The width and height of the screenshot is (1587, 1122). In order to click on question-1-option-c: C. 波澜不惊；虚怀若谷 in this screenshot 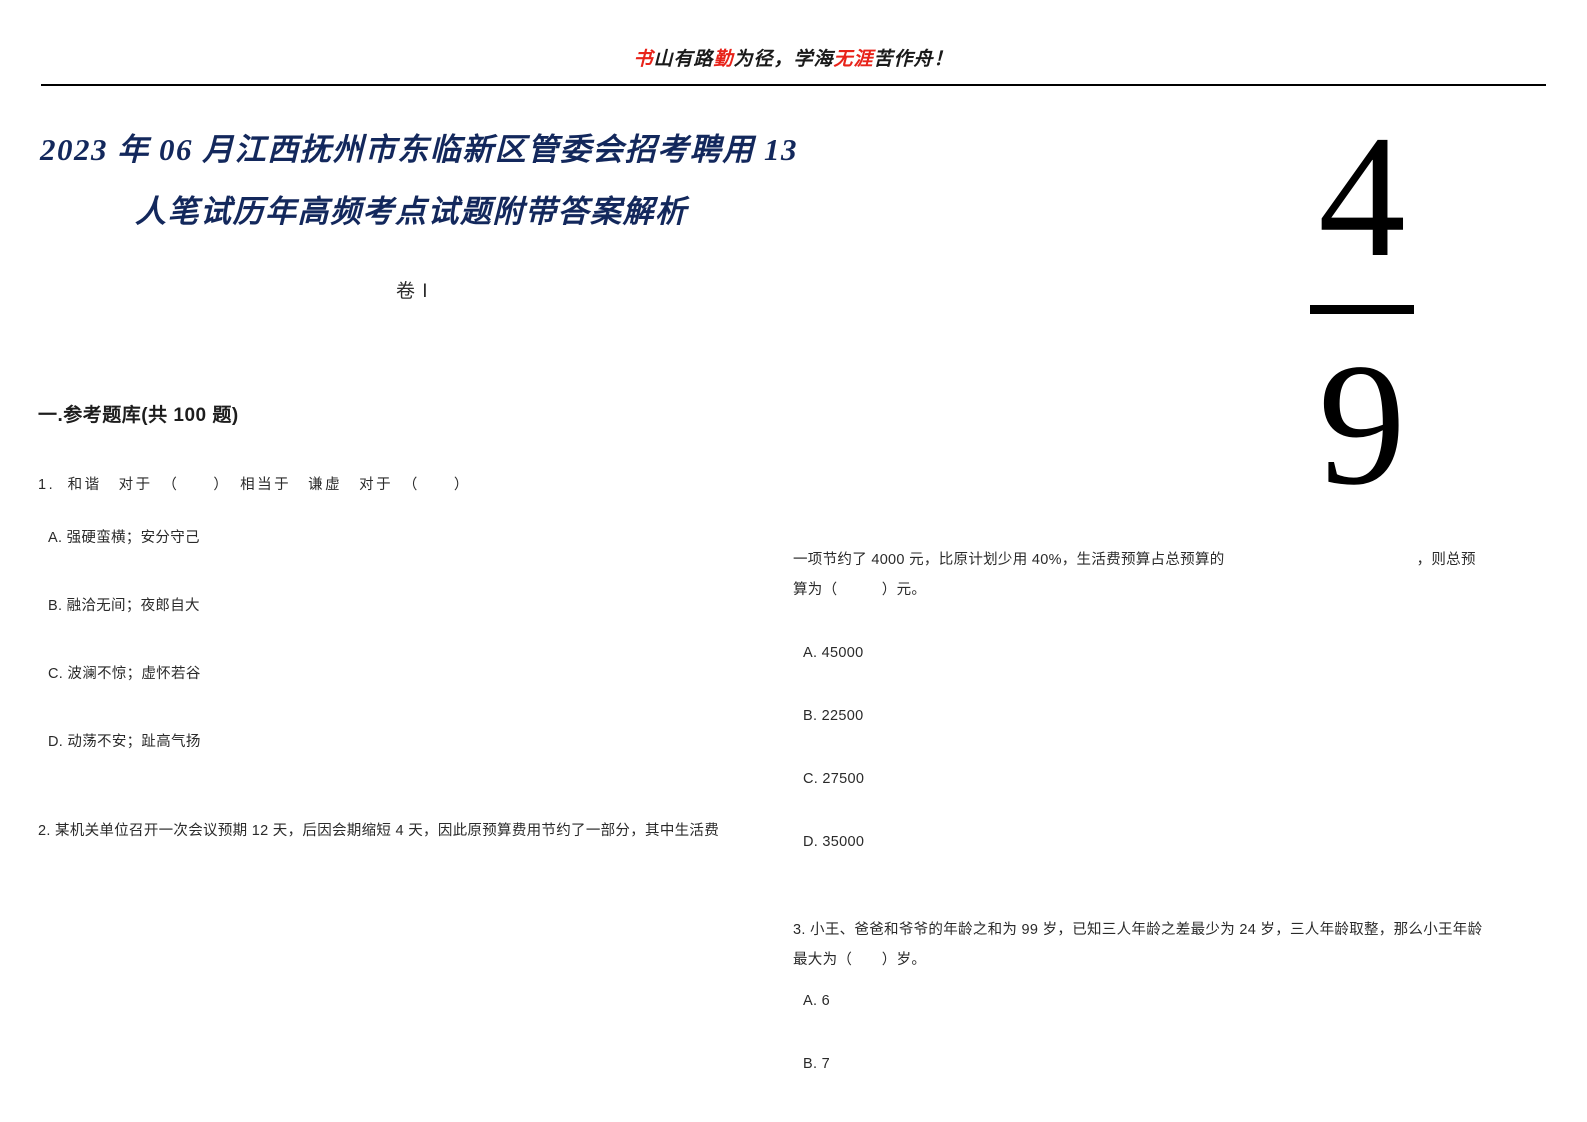, I will do `click(410, 672)`.